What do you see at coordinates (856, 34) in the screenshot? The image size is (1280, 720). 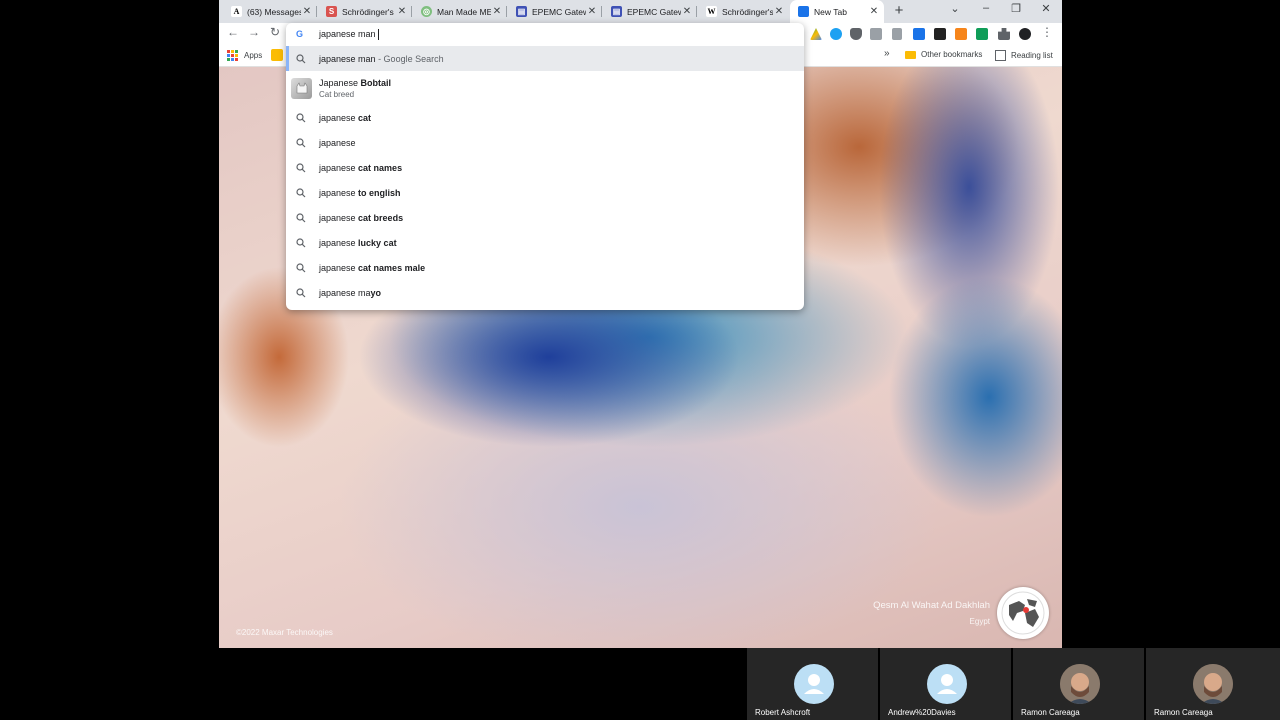 I see `shield-icon` at bounding box center [856, 34].